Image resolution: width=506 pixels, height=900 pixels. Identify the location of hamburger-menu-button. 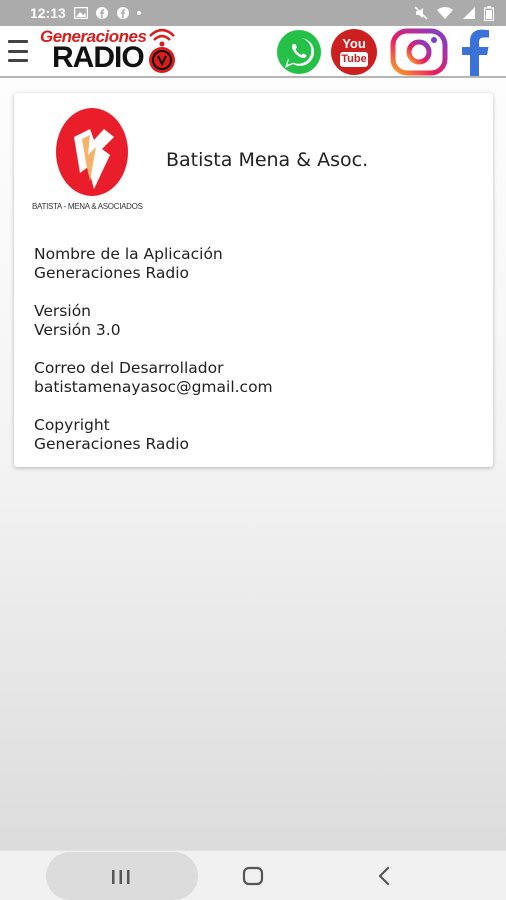
(18, 51).